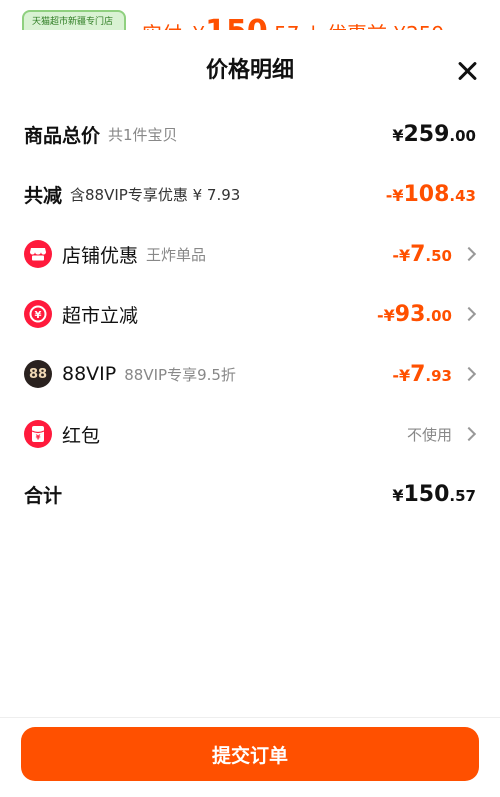  I want to click on total-goods-price: ¥259.00, so click(434, 134).